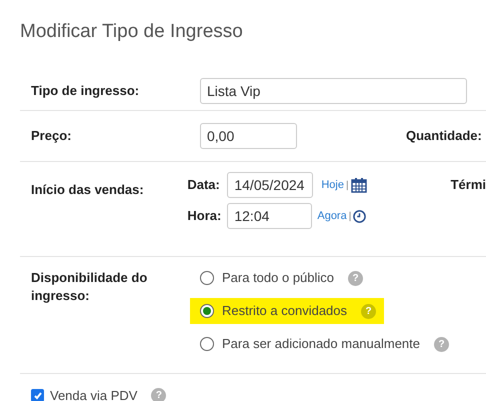 This screenshot has height=401, width=486. Describe the element at coordinates (269, 216) in the screenshot. I see `input-field: 12:04` at that location.